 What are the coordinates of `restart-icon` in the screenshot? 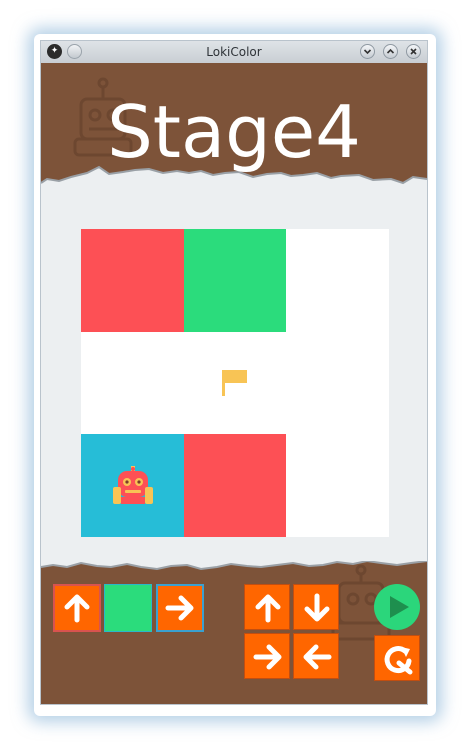 It's located at (398, 660).